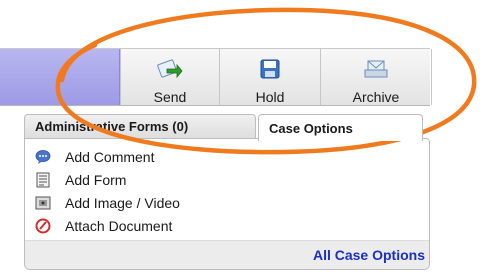 Image resolution: width=483 pixels, height=275 pixels. Describe the element at coordinates (110, 156) in the screenshot. I see `add-comment-label: Add Comment` at that location.